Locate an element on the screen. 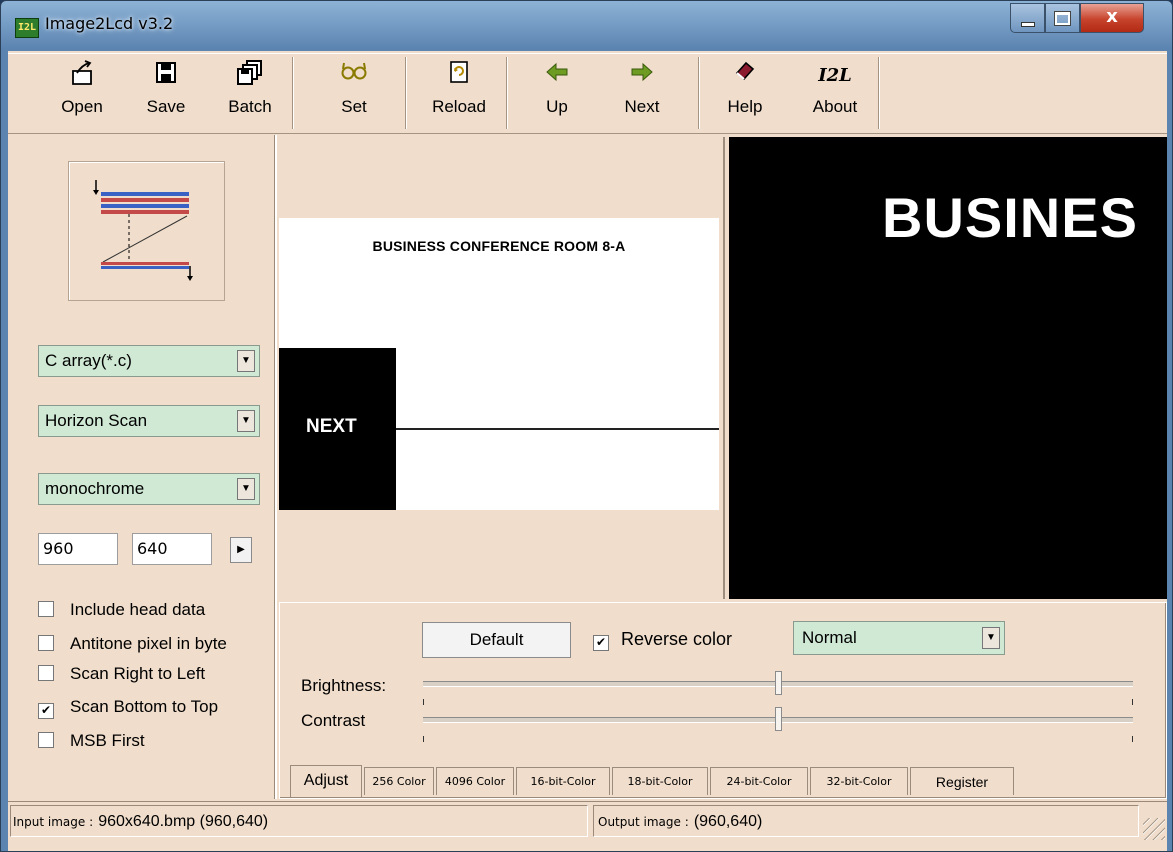 The image size is (1173, 852). resize-grip is located at coordinates (1154, 829).